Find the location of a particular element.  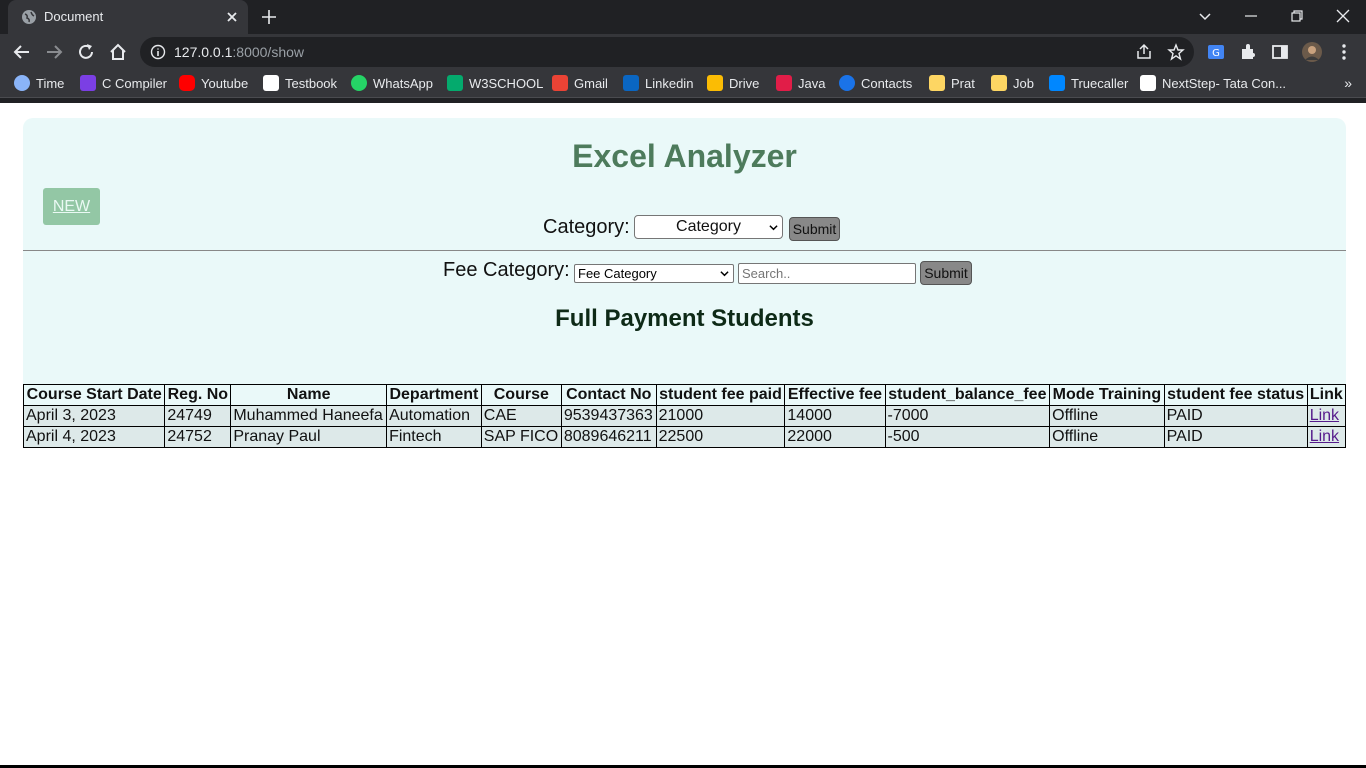

bookmark-w3school: W3SCHOOL is located at coordinates (495, 84).